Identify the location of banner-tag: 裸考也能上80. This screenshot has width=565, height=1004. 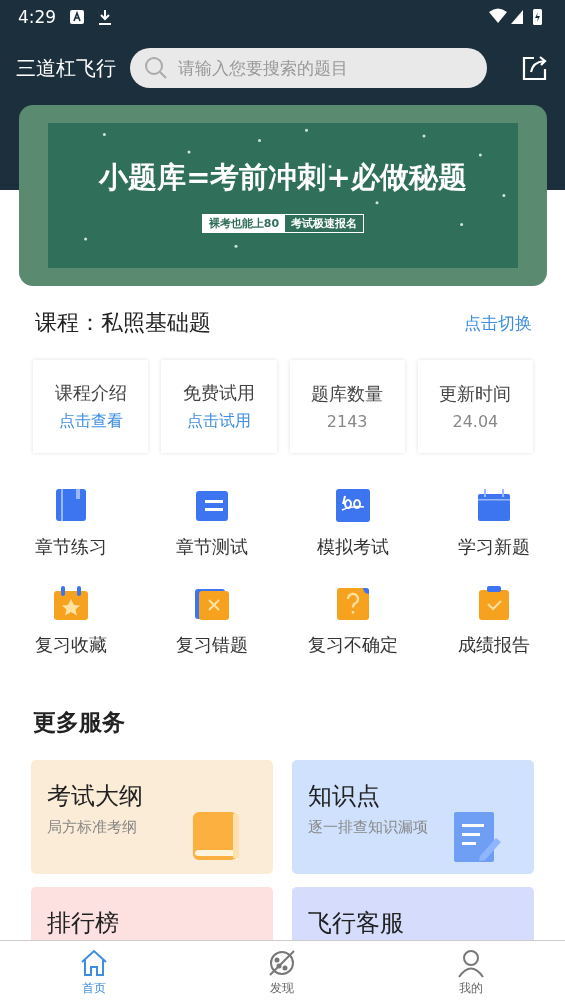
(244, 223).